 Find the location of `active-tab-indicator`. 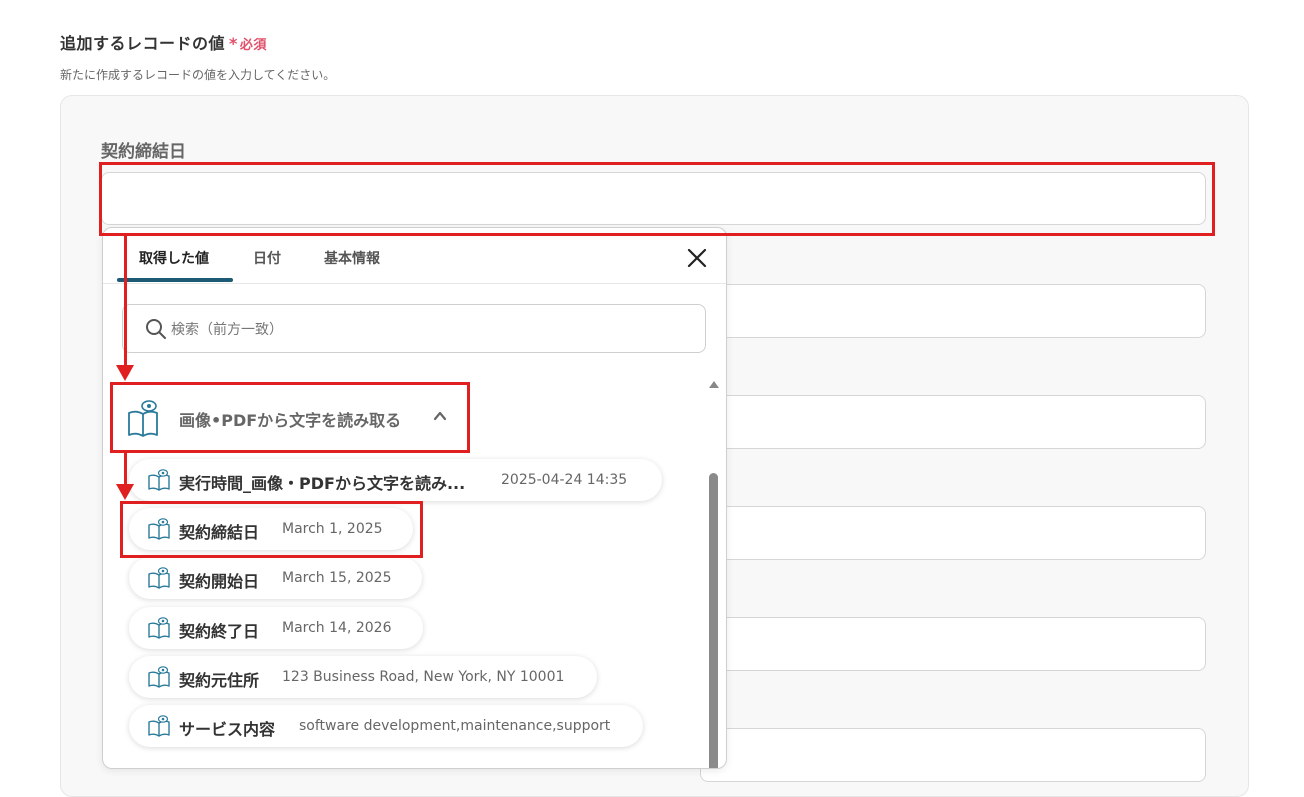

active-tab-indicator is located at coordinates (175, 280).